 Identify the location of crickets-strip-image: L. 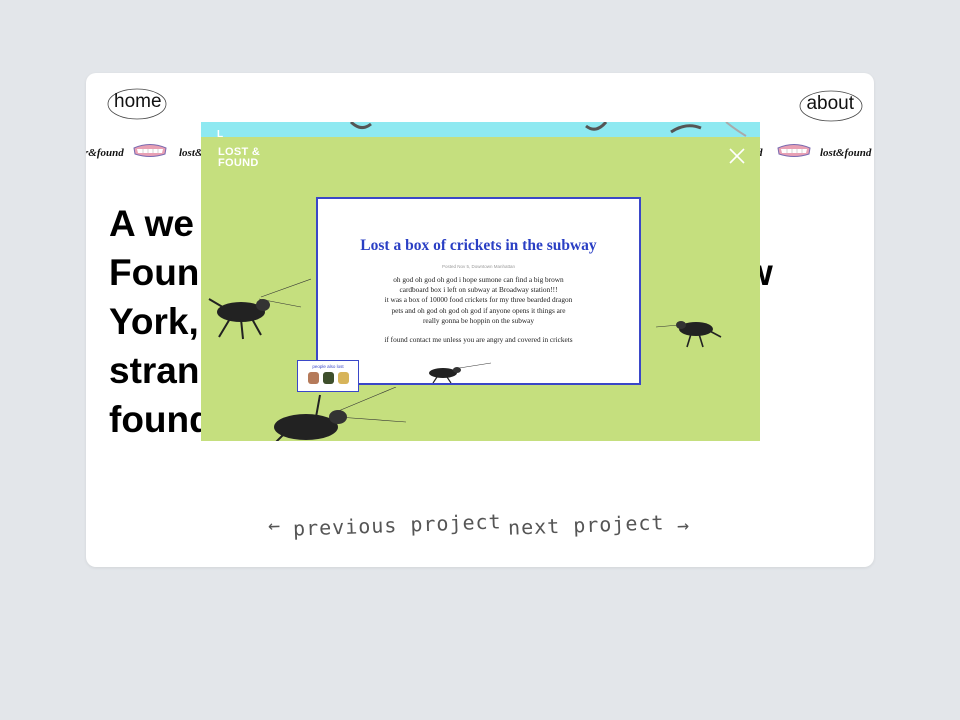
(482, 129).